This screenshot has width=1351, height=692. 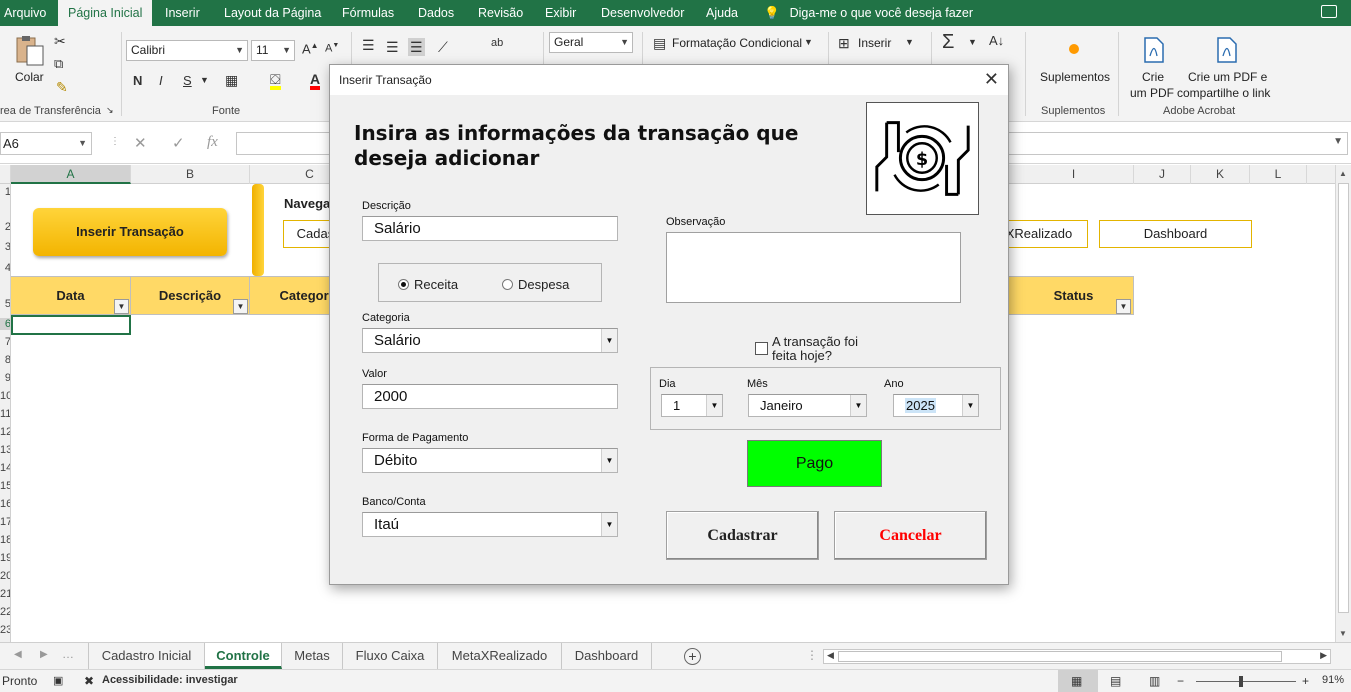 I want to click on addins-icon, so click(x=1074, y=49).